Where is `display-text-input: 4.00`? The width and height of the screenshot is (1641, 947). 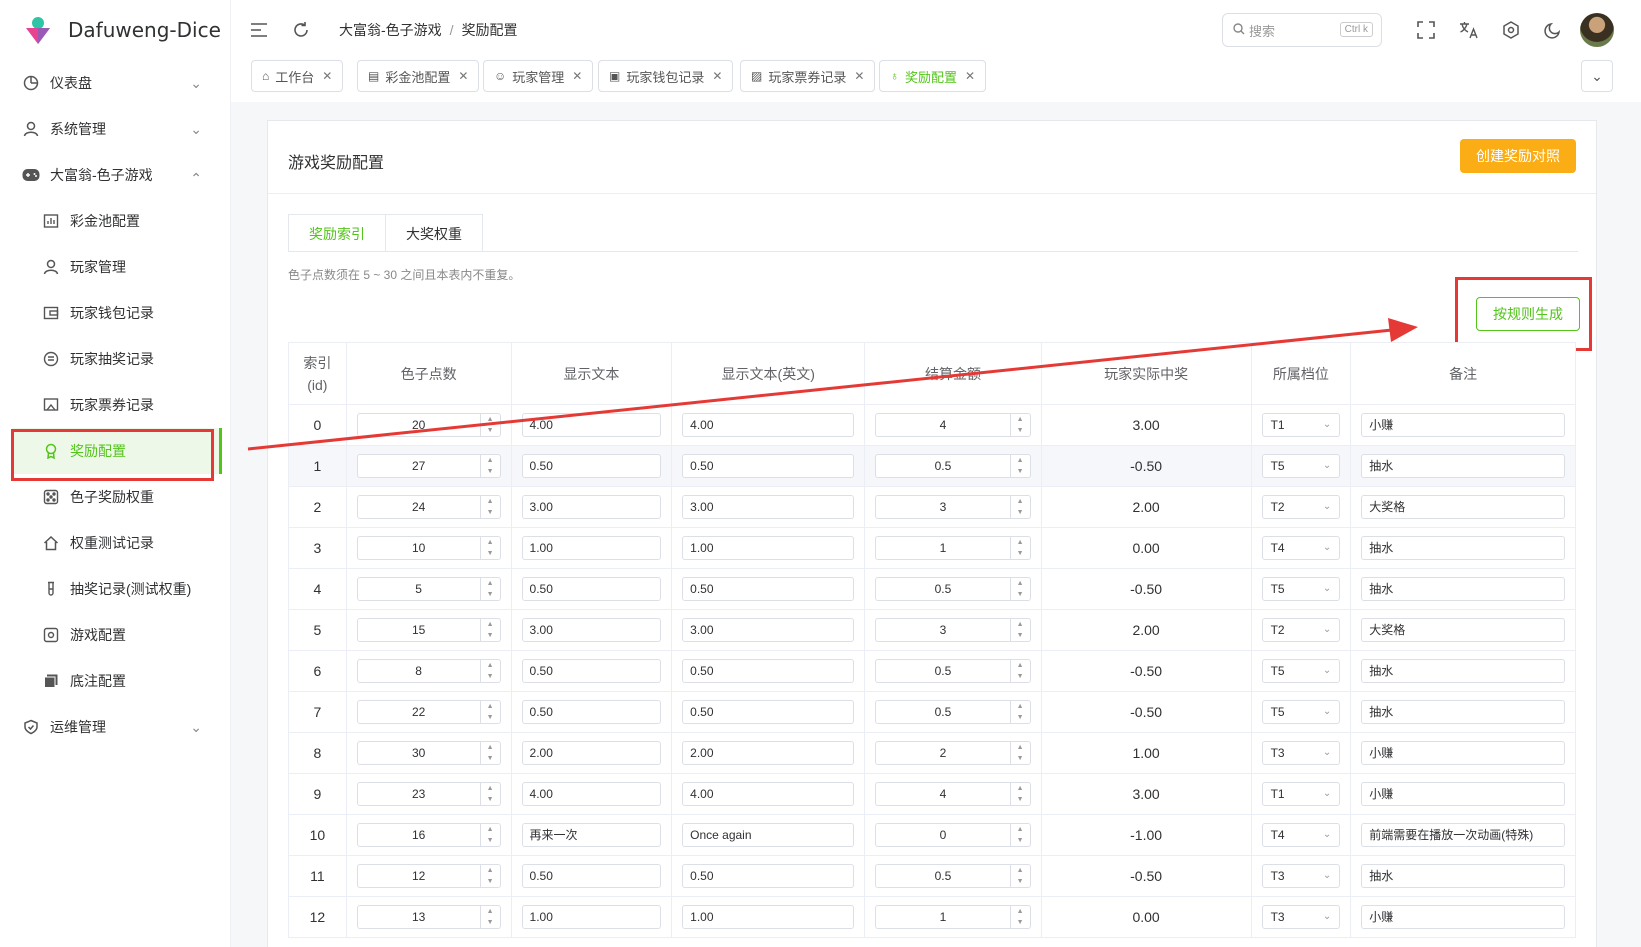 display-text-input: 4.00 is located at coordinates (591, 425).